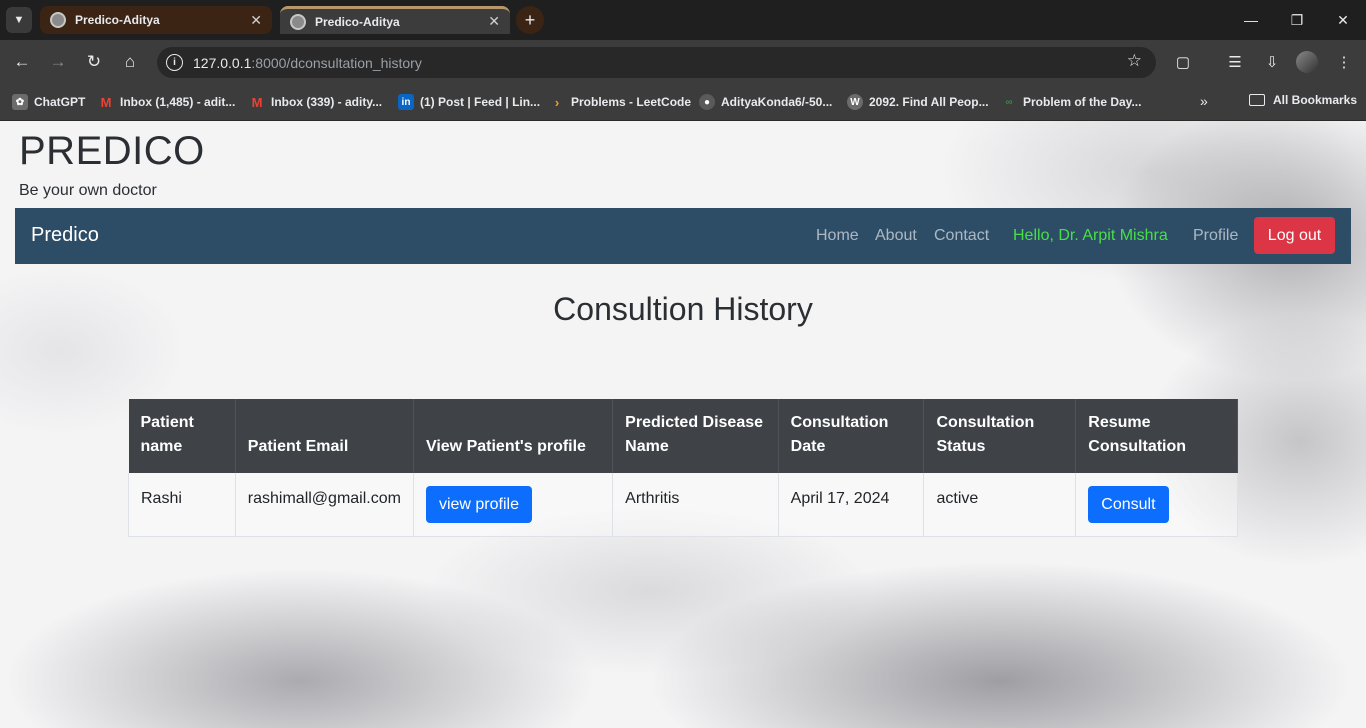 This screenshot has width=1366, height=728. Describe the element at coordinates (1343, 20) in the screenshot. I see `close-window-icon: ✕` at that location.